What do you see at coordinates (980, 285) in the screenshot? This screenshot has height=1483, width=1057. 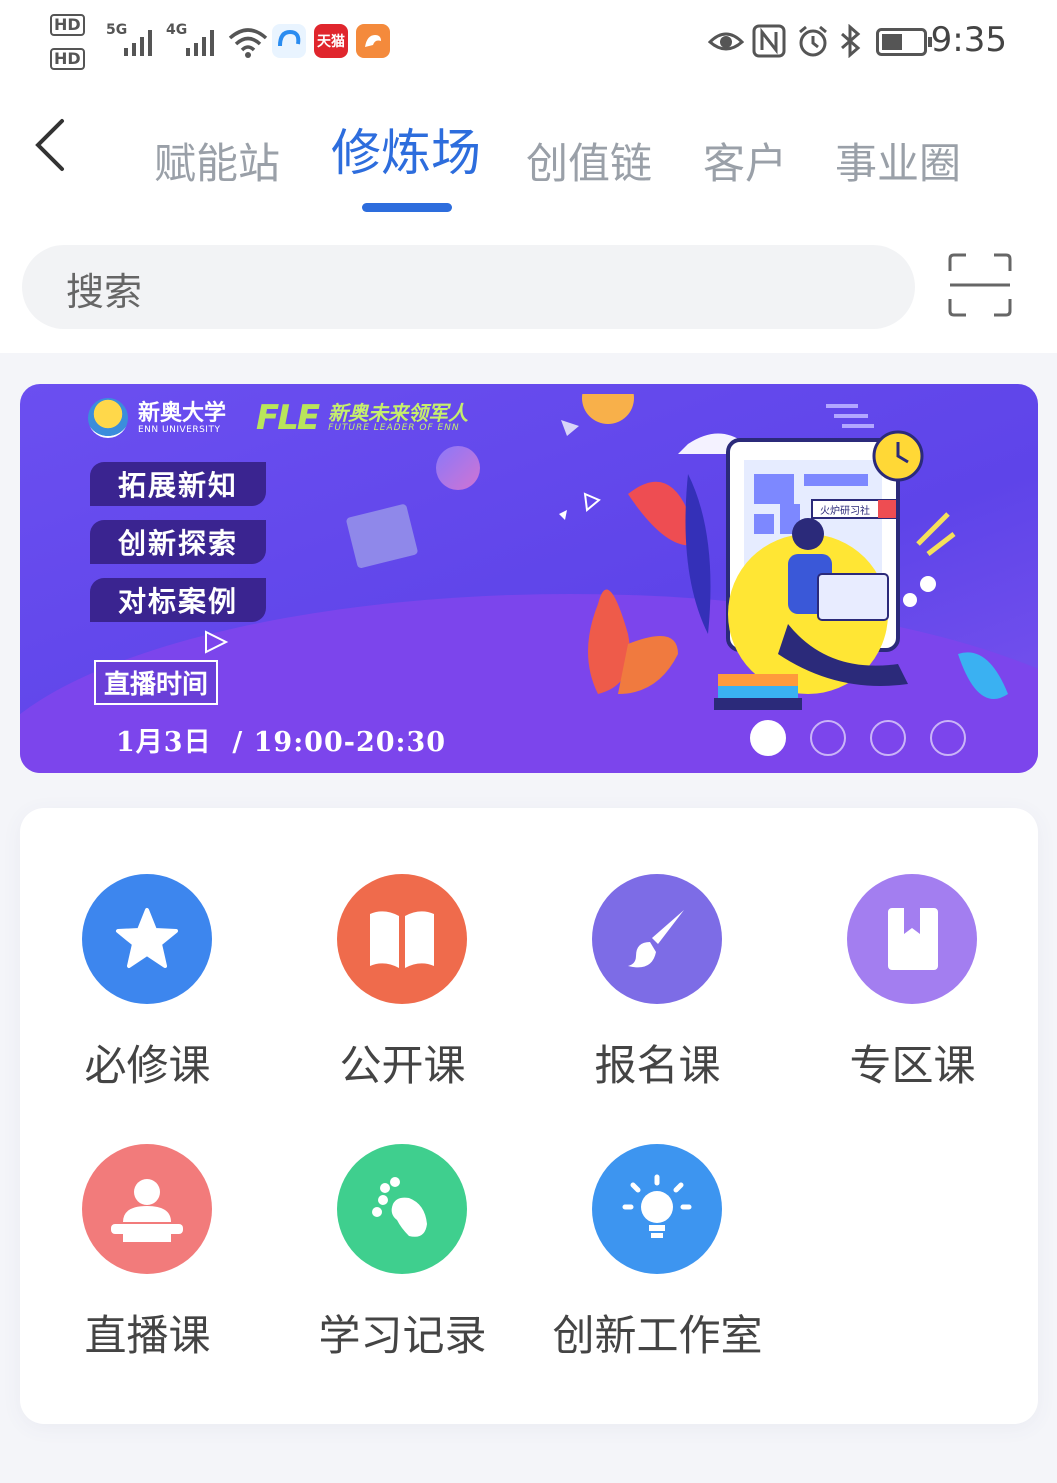 I see `scan-icon` at bounding box center [980, 285].